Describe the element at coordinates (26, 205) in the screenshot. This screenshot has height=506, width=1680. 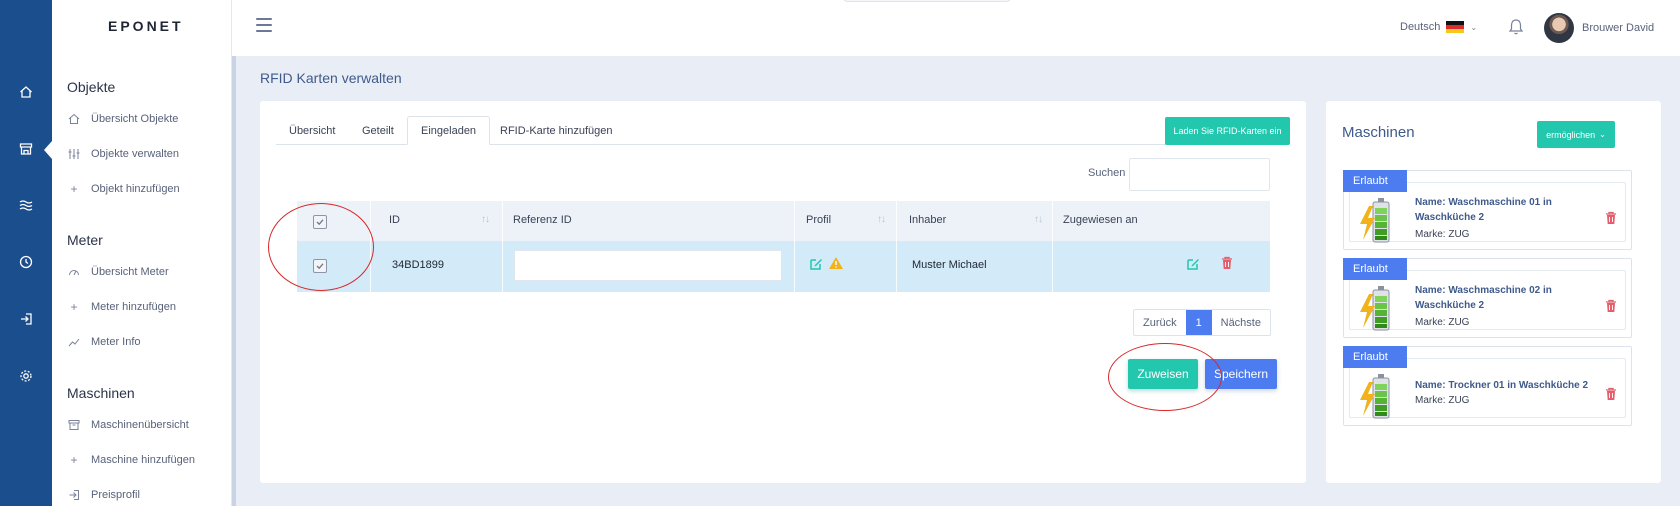
I see `waves-icon` at that location.